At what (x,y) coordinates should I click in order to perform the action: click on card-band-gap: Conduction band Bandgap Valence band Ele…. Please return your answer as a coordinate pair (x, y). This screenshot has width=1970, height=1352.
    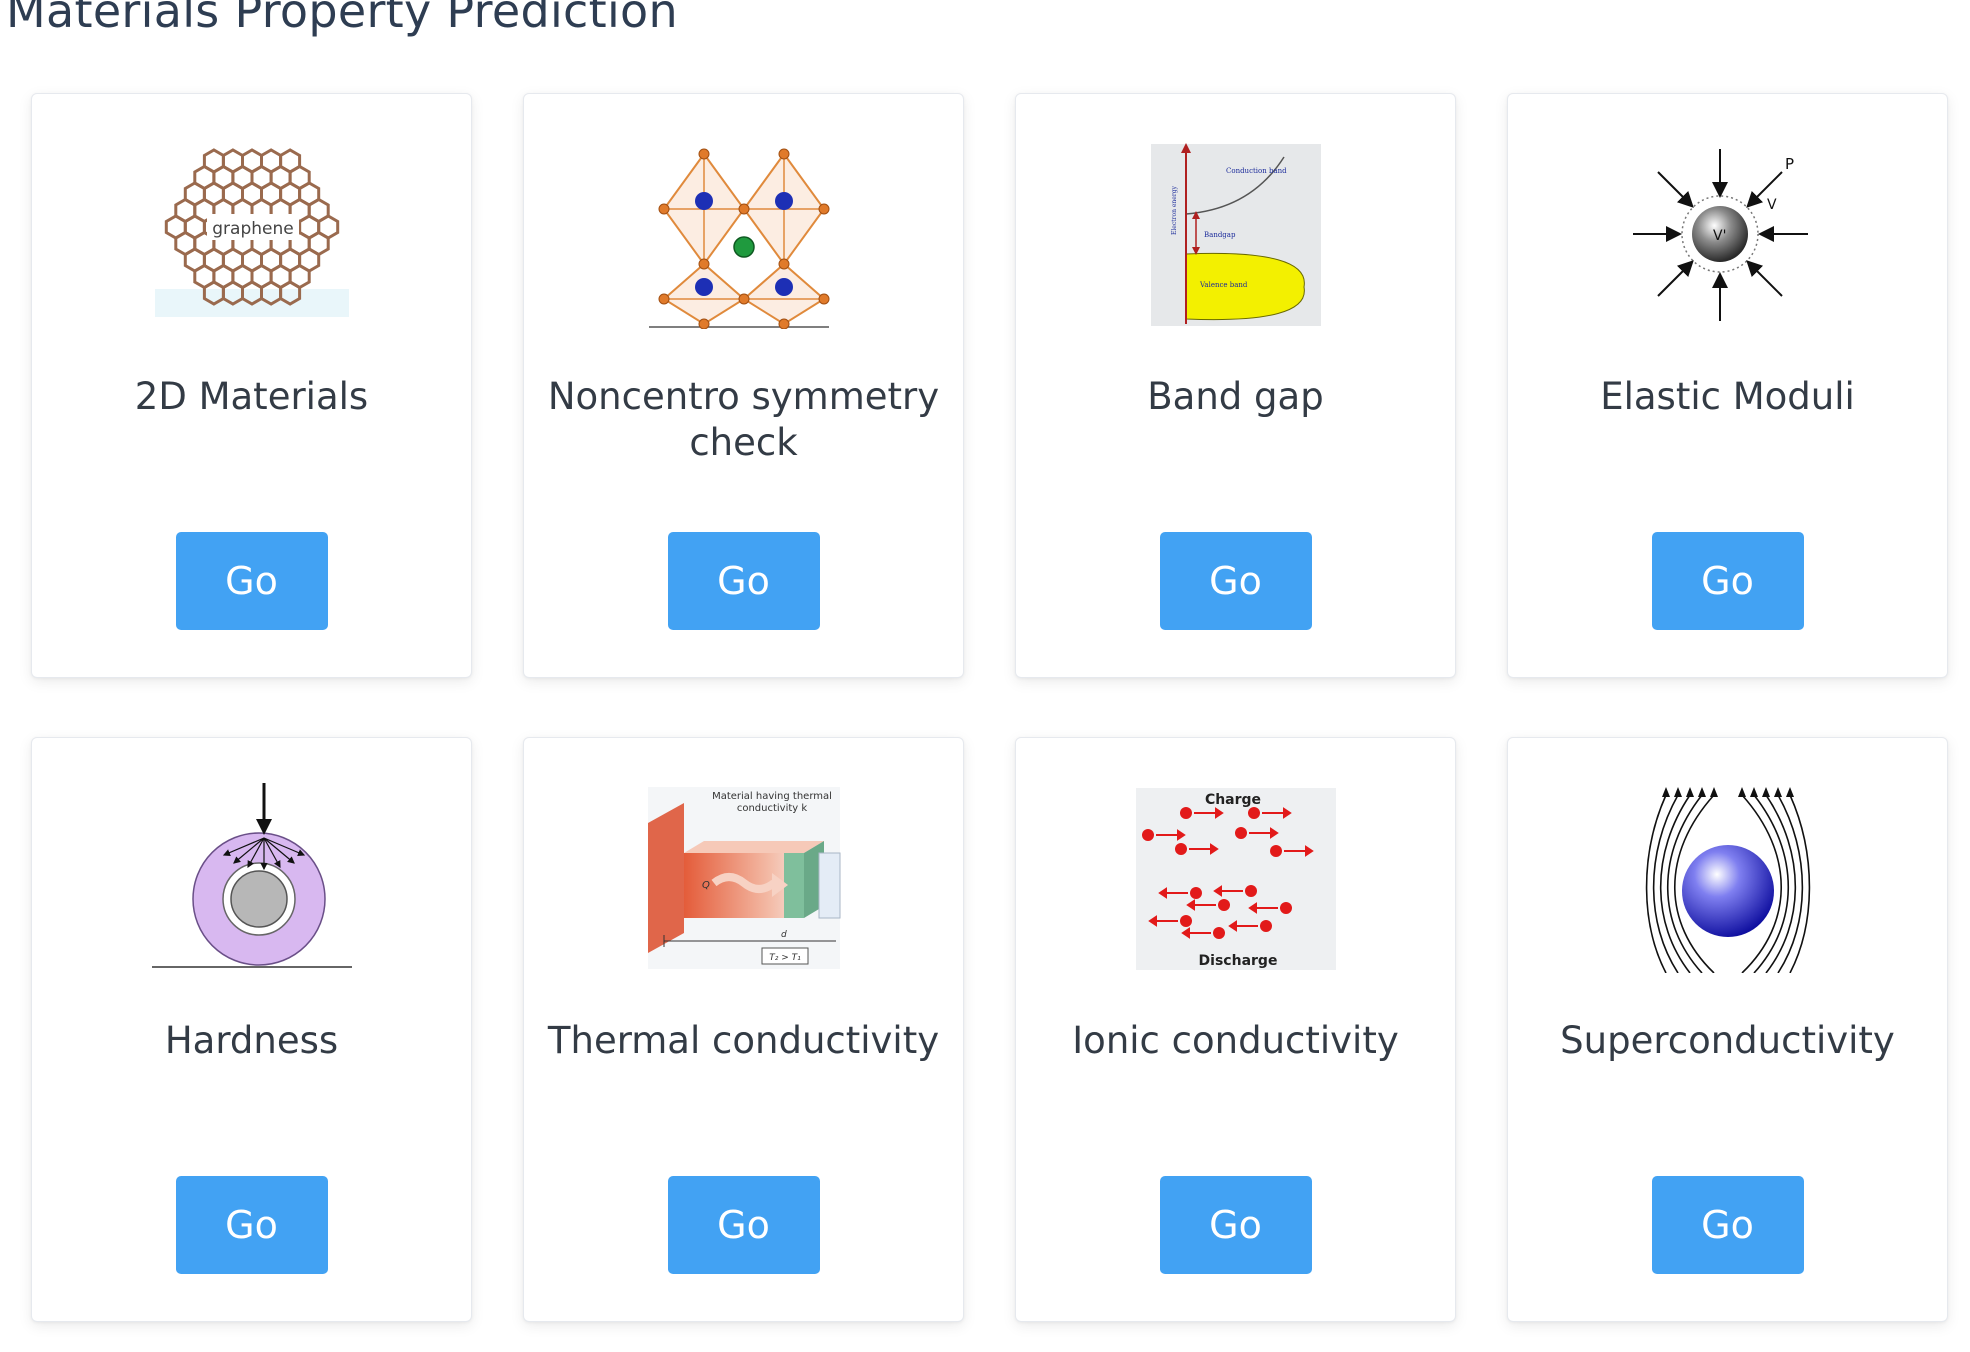
    Looking at the image, I should click on (1235, 385).